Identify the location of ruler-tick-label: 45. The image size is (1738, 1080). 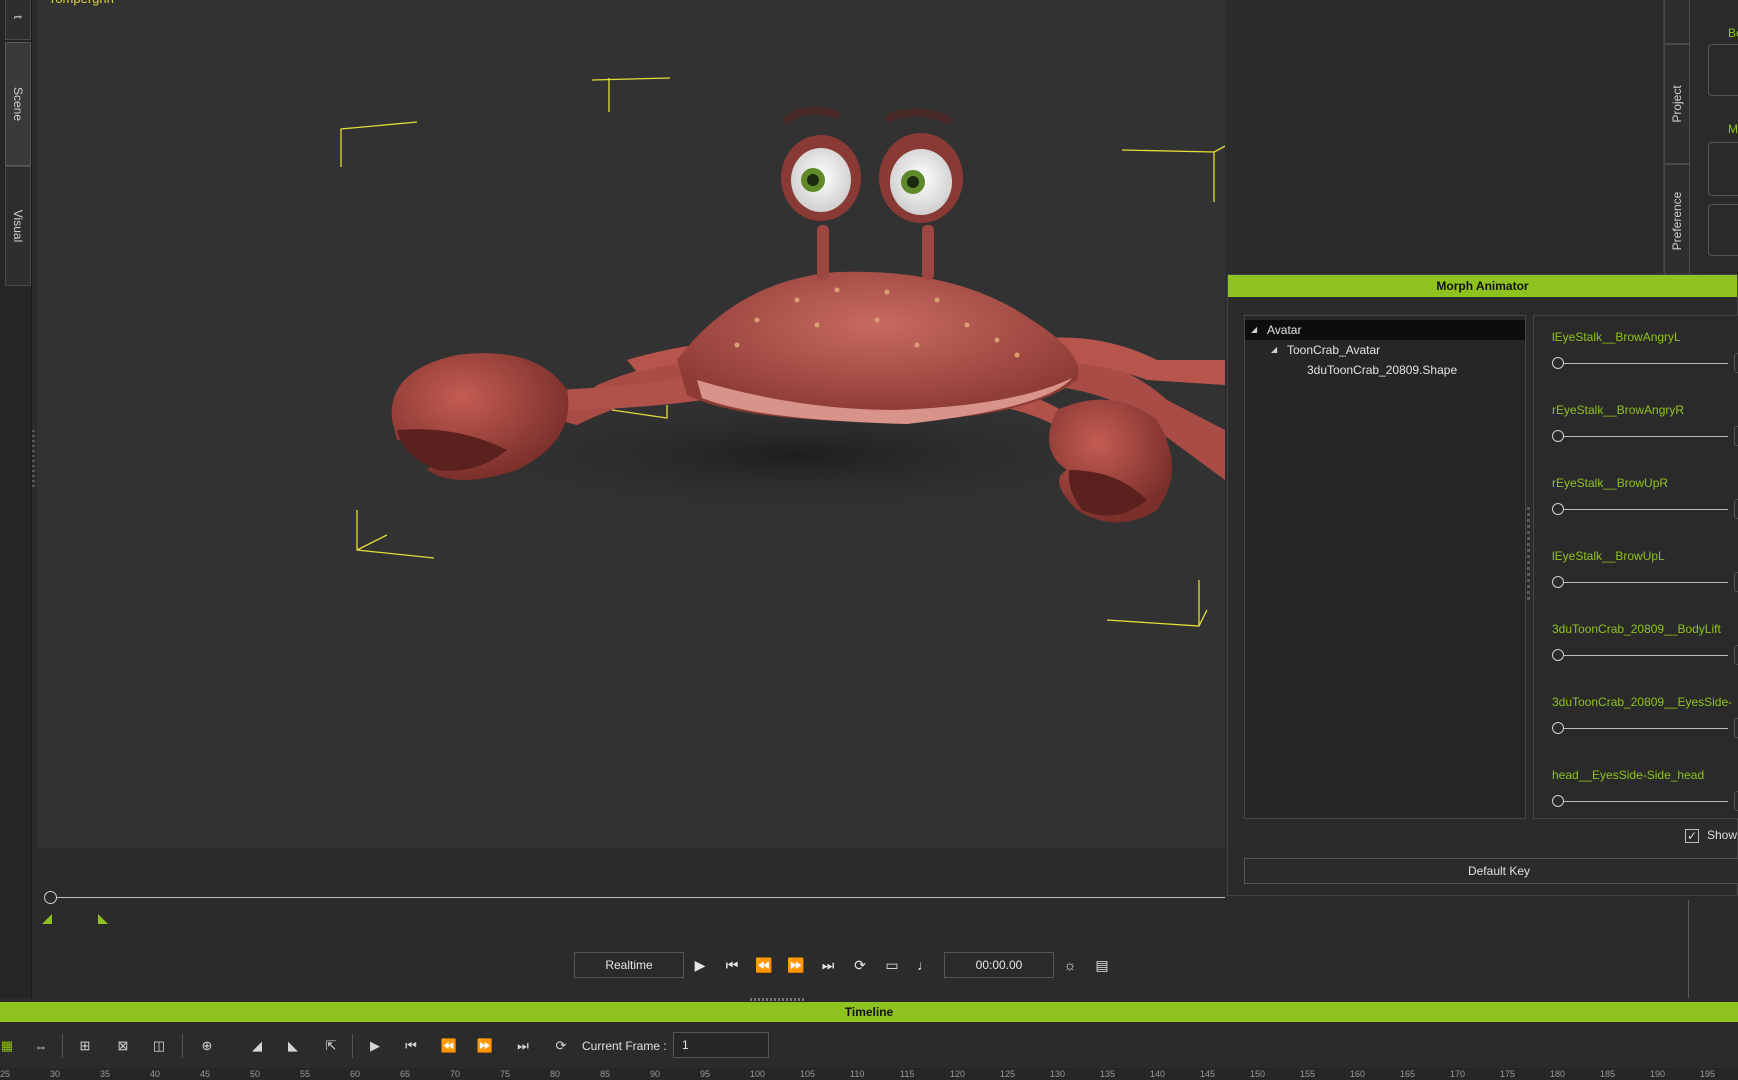
(205, 1074).